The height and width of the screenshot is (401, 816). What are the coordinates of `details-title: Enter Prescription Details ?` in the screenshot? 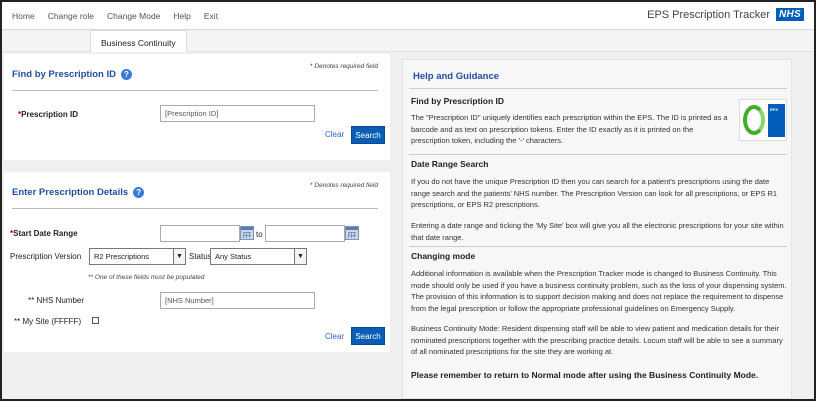 It's located at (78, 192).